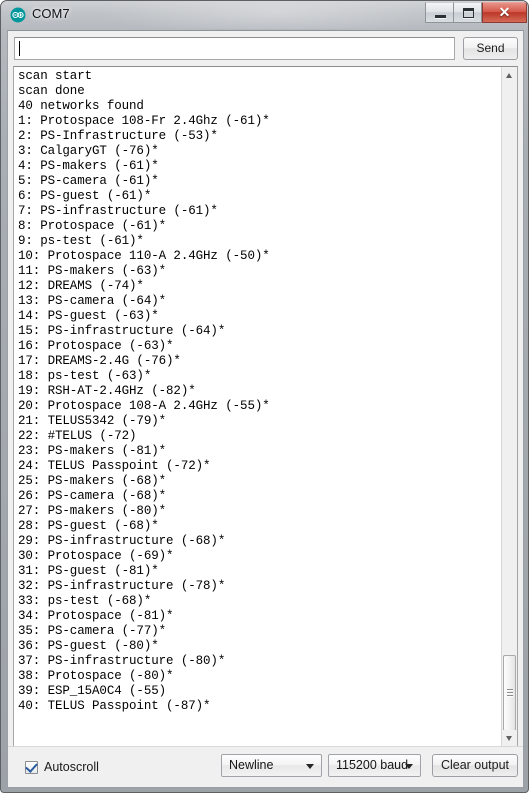  Describe the element at coordinates (509, 738) in the screenshot. I see `scroll-down-arrow-icon` at that location.